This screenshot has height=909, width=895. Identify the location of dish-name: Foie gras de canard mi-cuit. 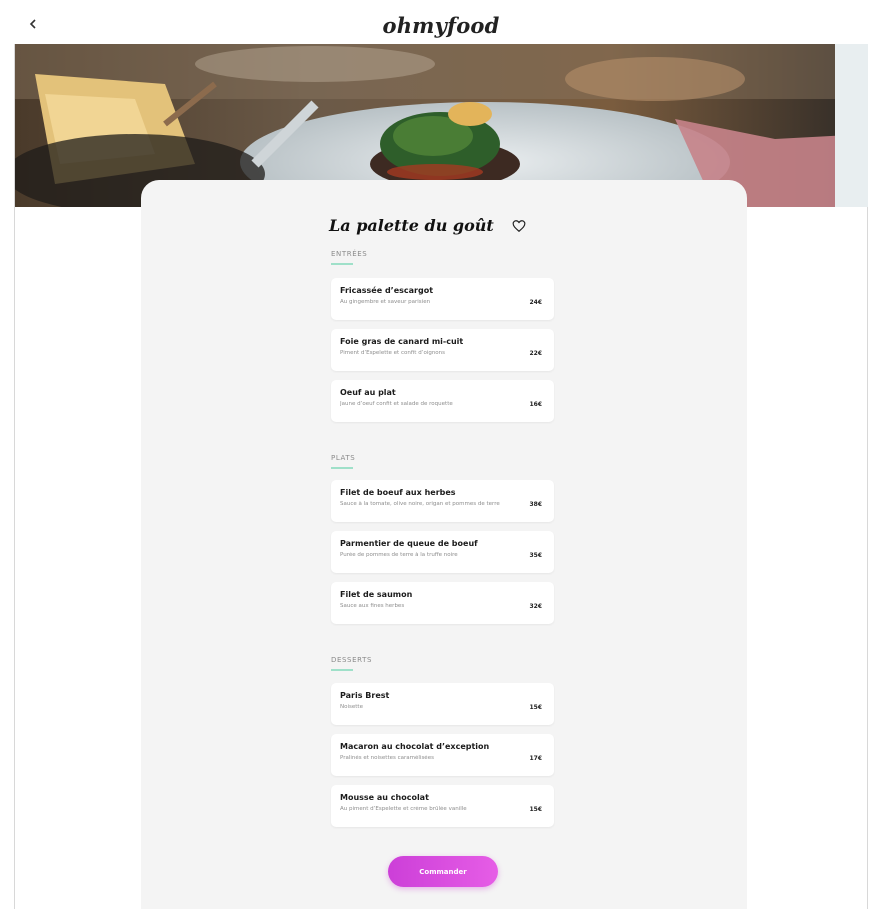
(402, 341).